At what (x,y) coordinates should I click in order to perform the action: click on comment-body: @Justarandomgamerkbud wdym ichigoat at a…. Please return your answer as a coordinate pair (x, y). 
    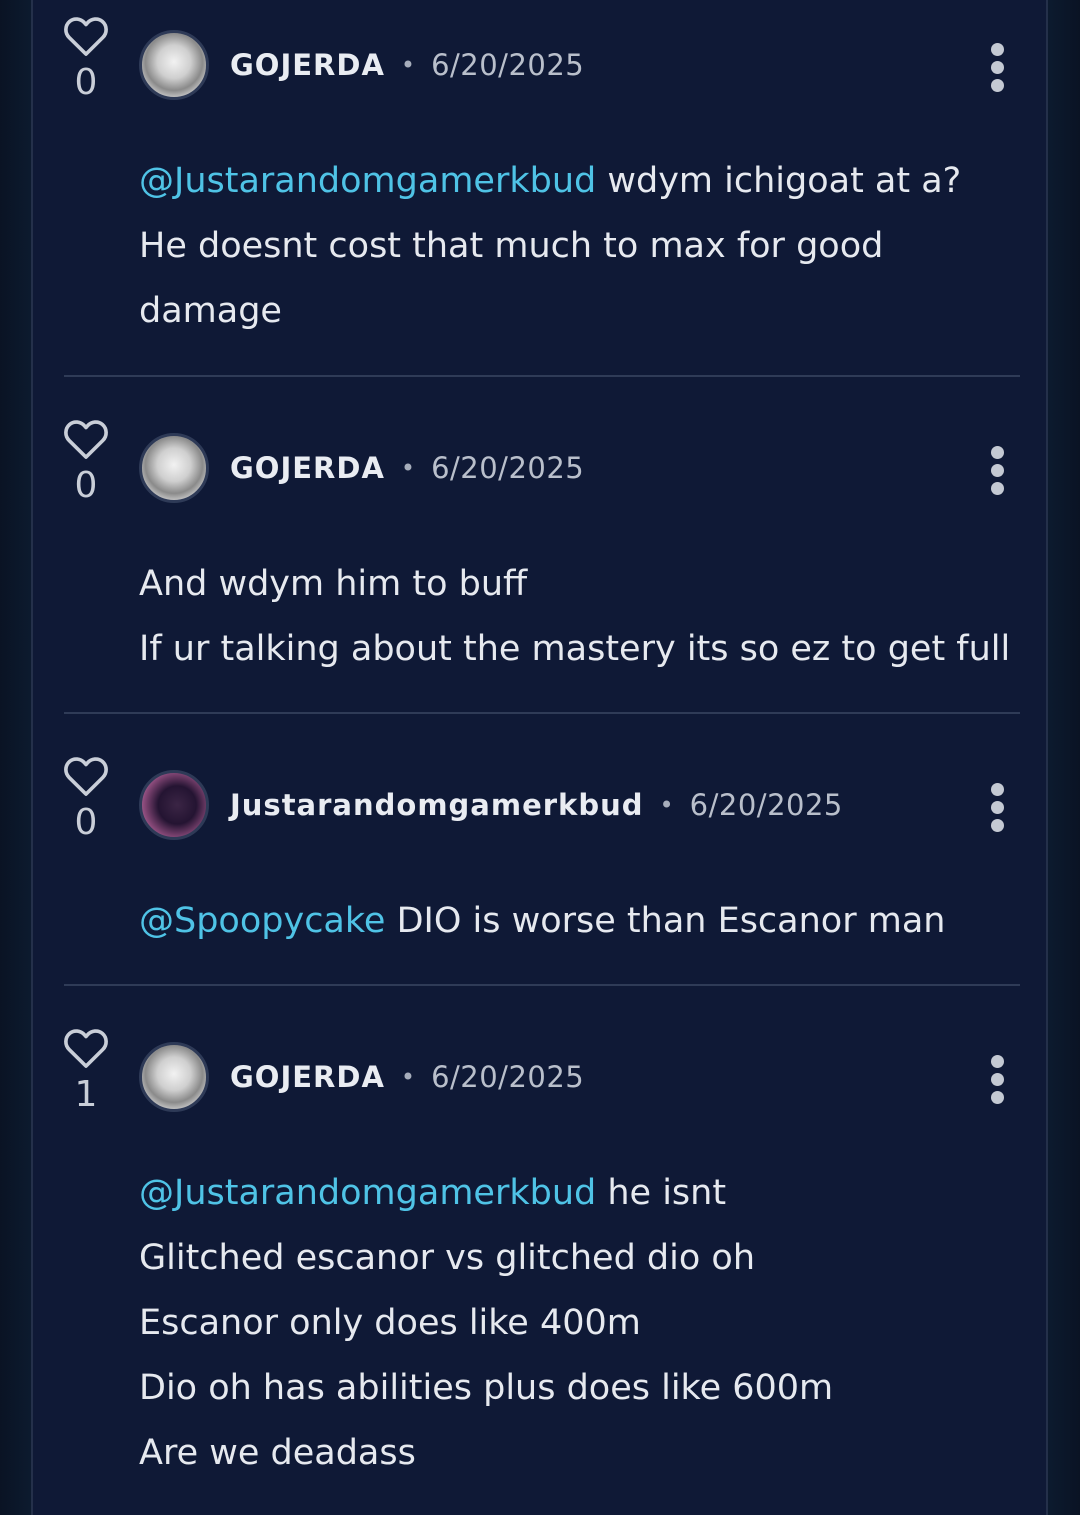
    Looking at the image, I should click on (584, 246).